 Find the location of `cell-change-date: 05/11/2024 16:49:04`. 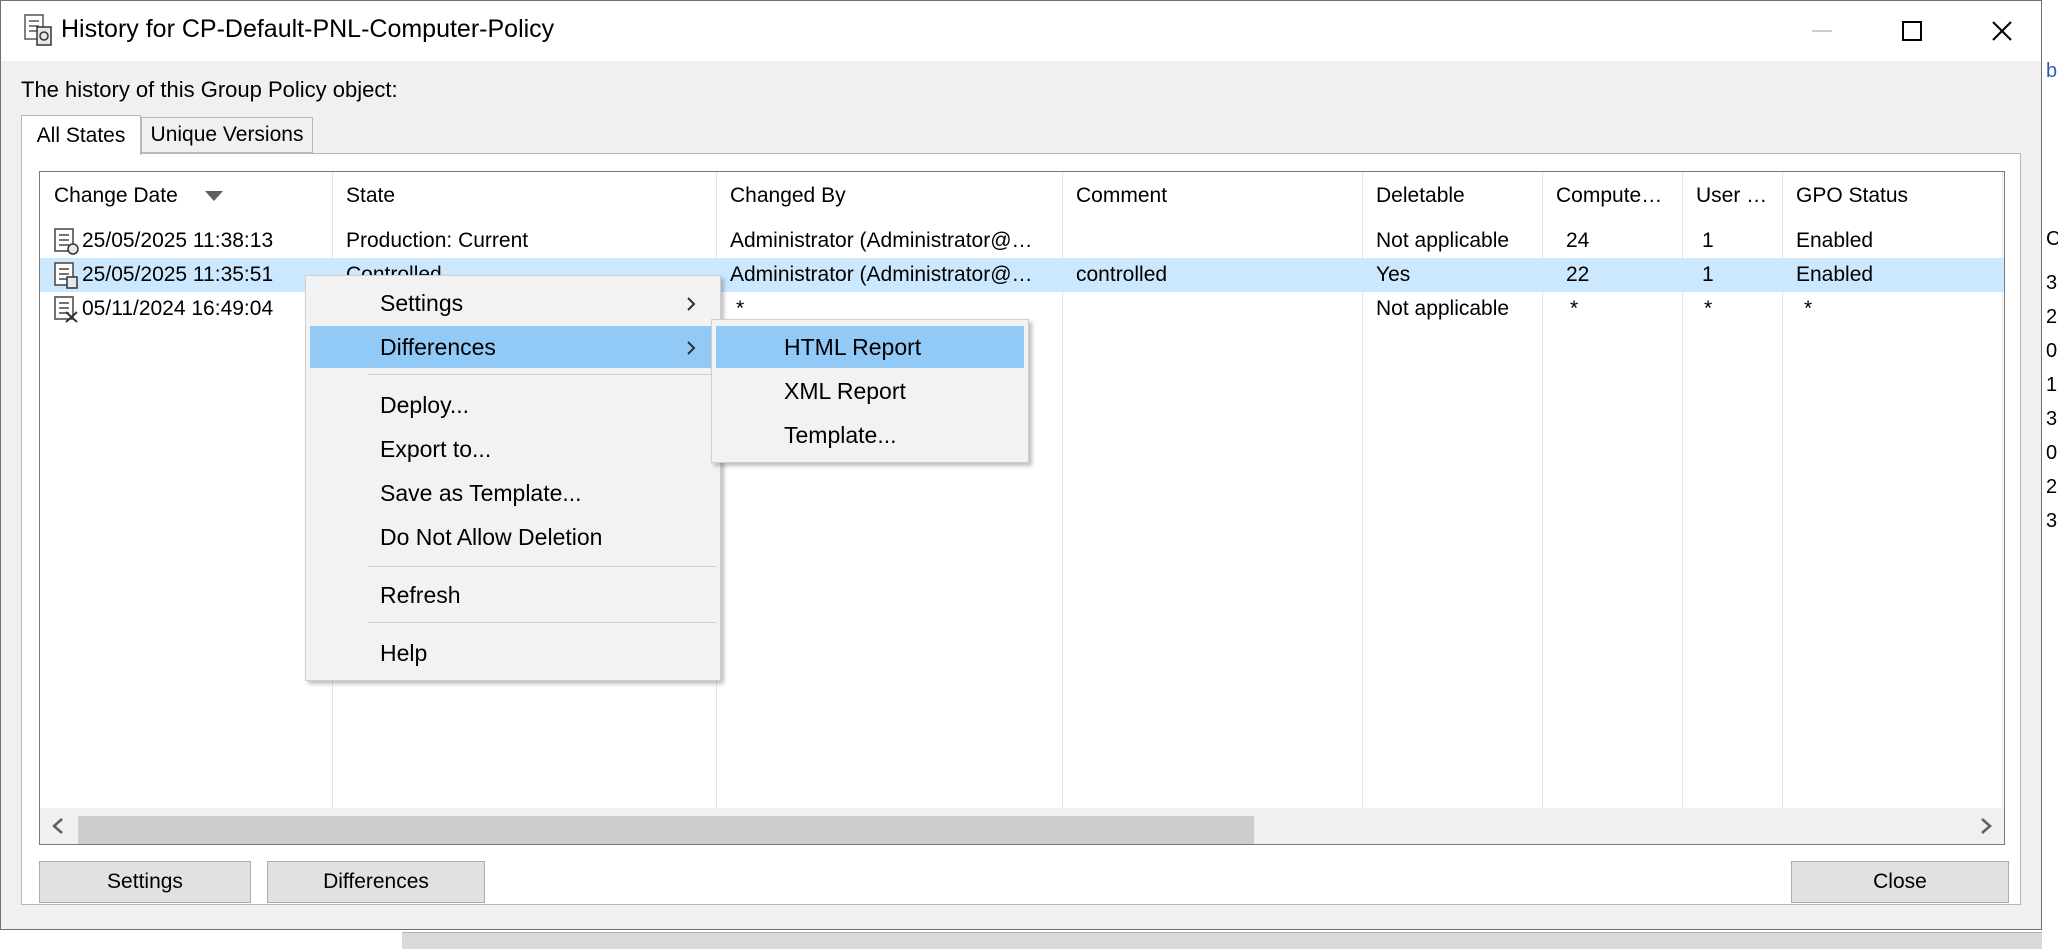

cell-change-date: 05/11/2024 16:49:04 is located at coordinates (202, 309).